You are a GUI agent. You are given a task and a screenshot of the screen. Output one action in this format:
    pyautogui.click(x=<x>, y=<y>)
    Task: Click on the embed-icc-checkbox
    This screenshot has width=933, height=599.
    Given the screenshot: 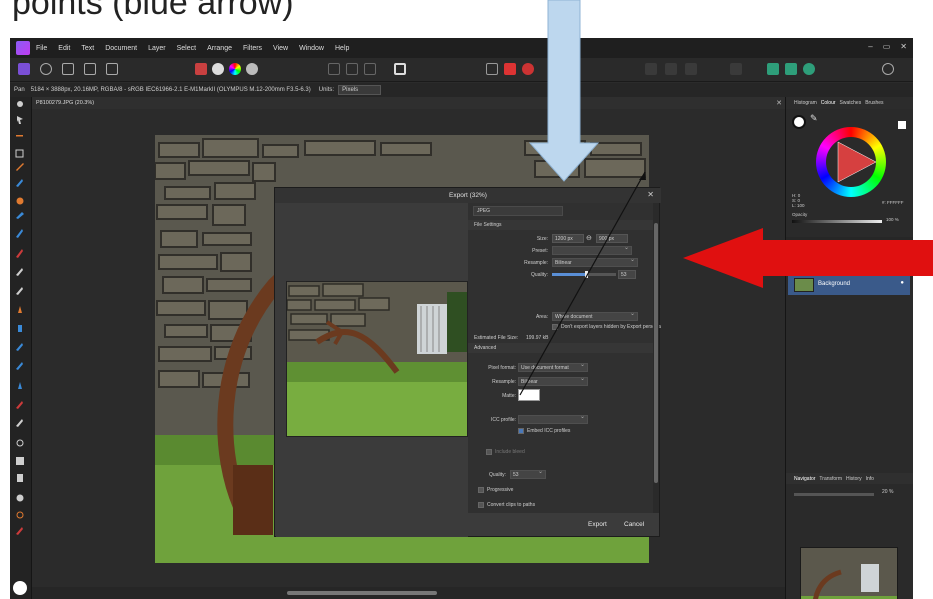 What is the action you would take?
    pyautogui.click(x=521, y=431)
    